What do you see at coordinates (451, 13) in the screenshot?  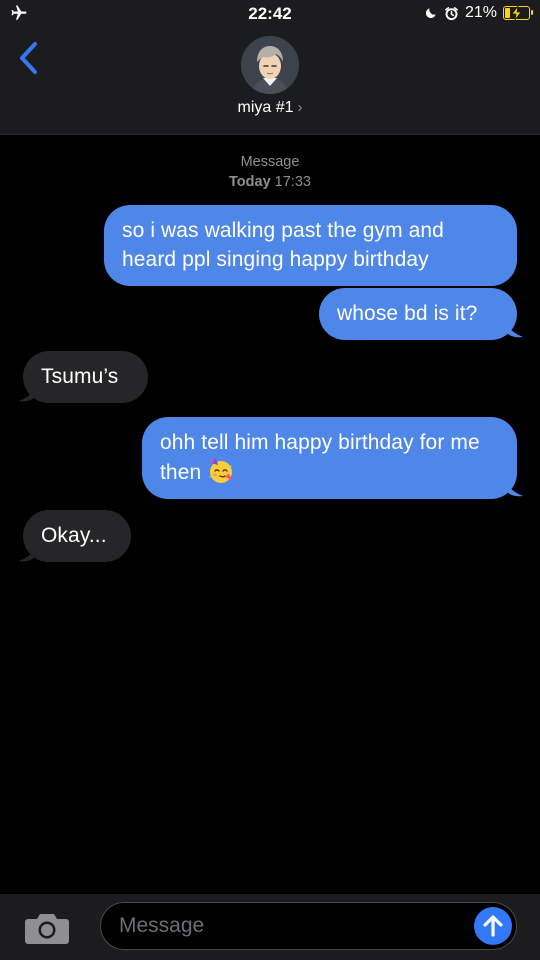 I see `alarm-icon` at bounding box center [451, 13].